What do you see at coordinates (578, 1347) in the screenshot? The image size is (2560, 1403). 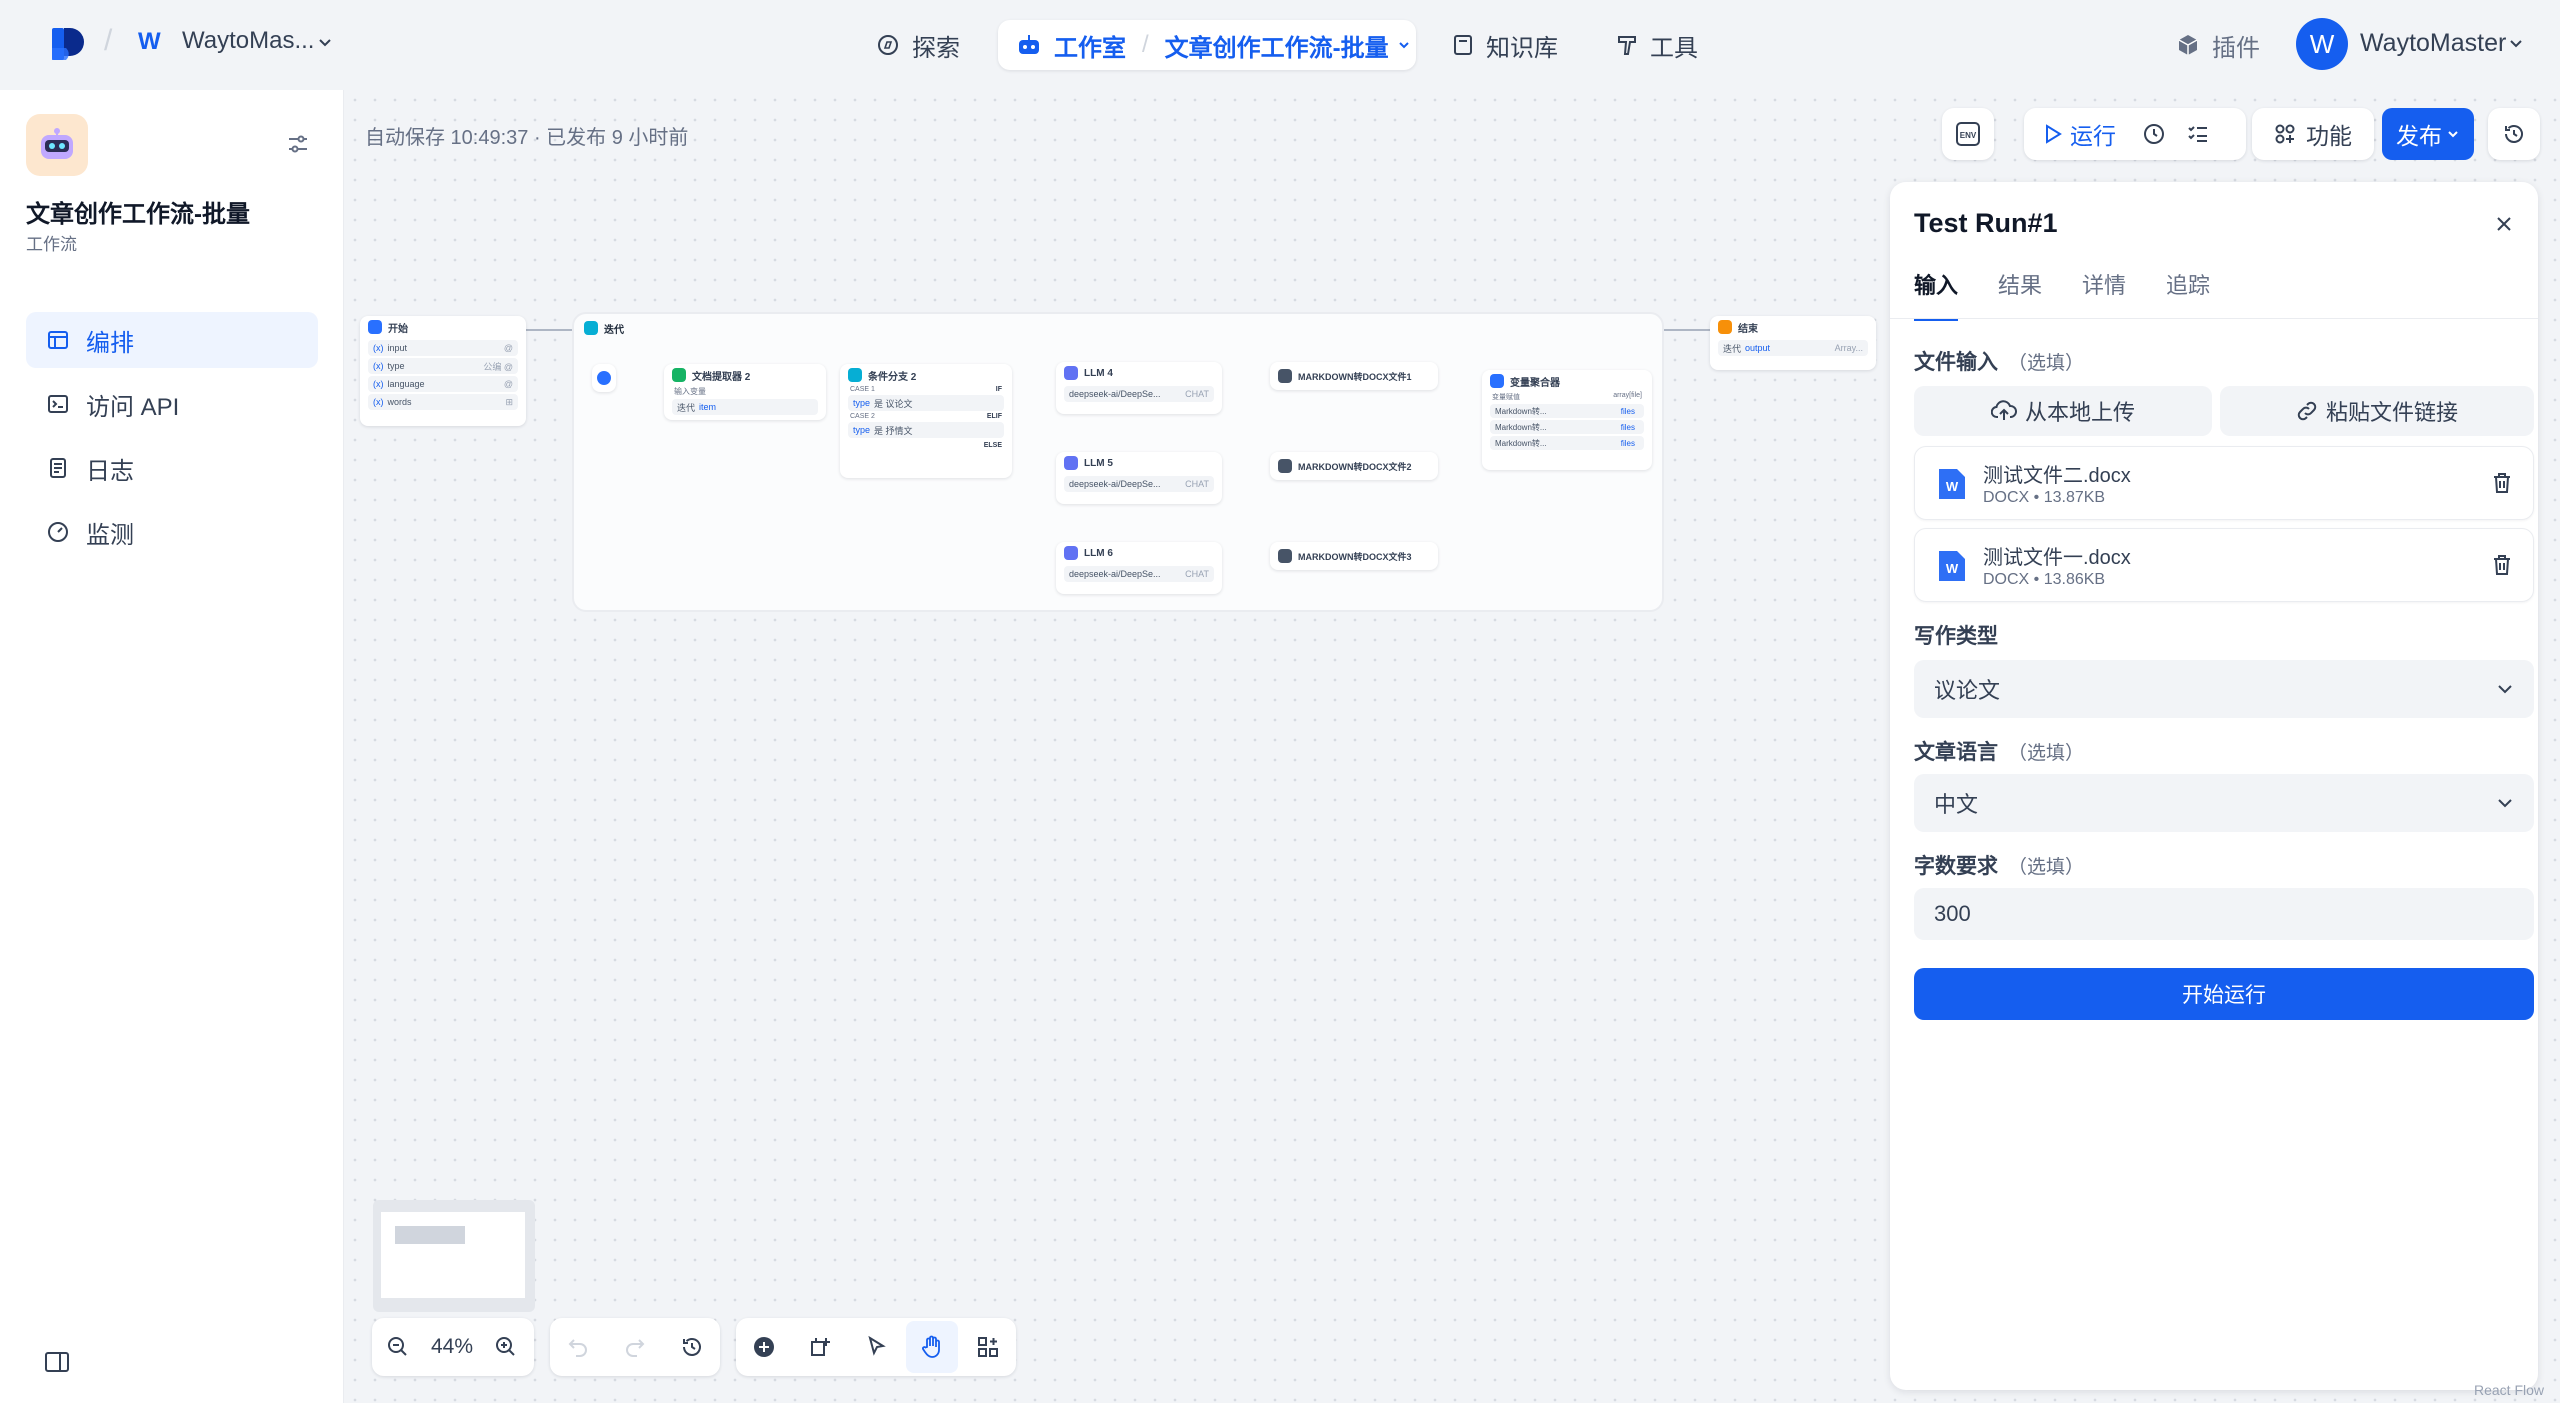 I see `undo-button` at bounding box center [578, 1347].